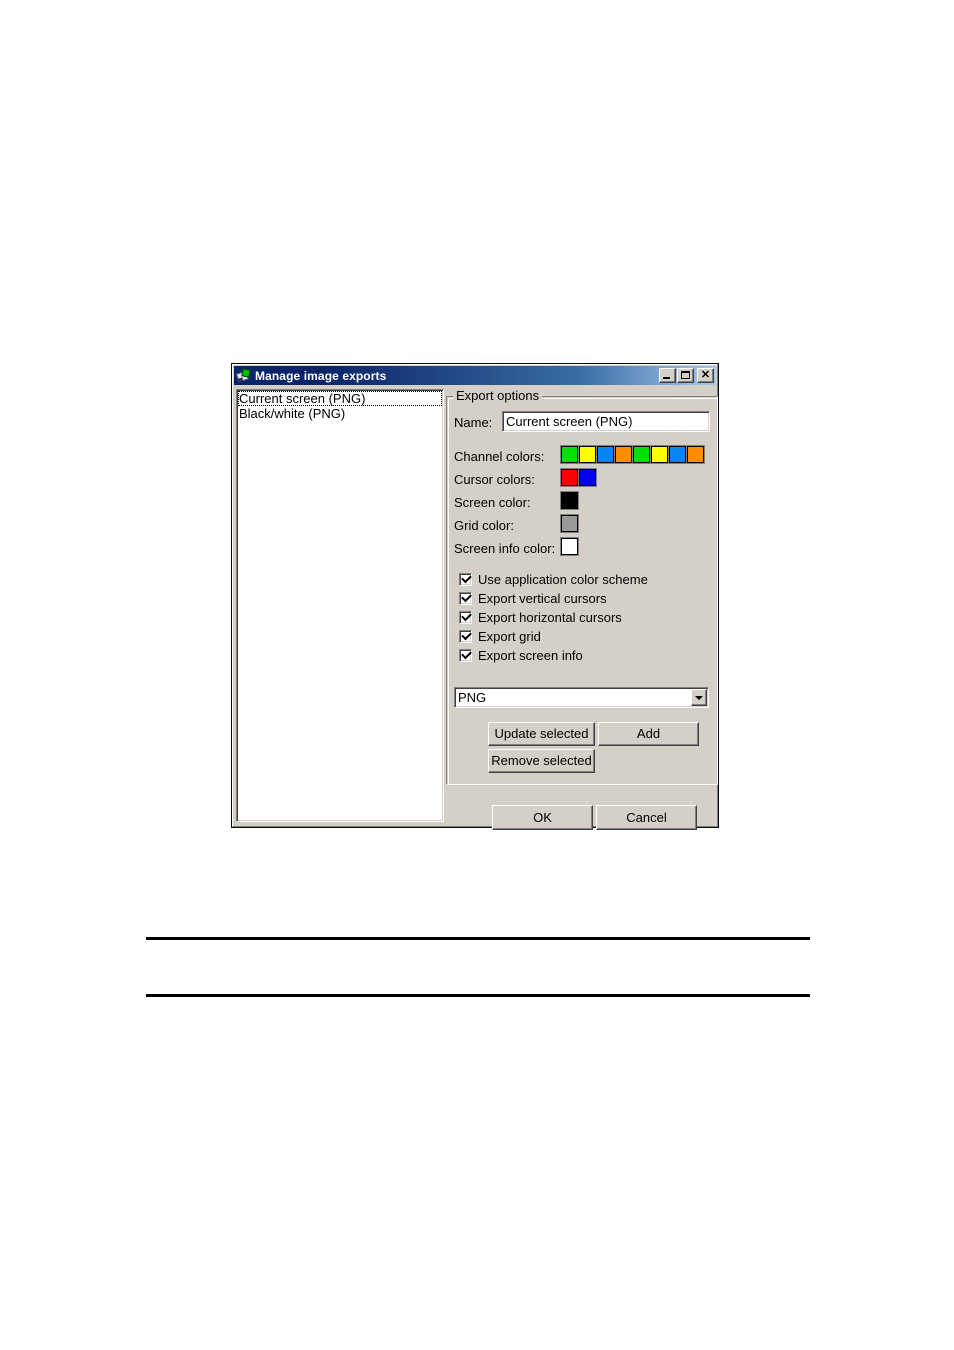  Describe the element at coordinates (478, 938) in the screenshot. I see `page-rule-top` at that location.